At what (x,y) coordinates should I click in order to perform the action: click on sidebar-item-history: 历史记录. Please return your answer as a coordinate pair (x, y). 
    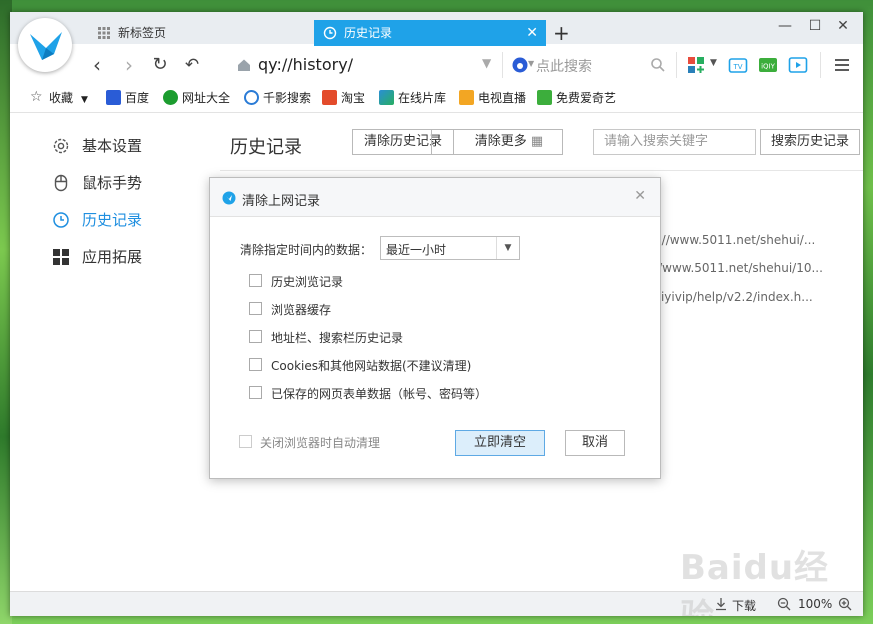
    Looking at the image, I should click on (97, 220).